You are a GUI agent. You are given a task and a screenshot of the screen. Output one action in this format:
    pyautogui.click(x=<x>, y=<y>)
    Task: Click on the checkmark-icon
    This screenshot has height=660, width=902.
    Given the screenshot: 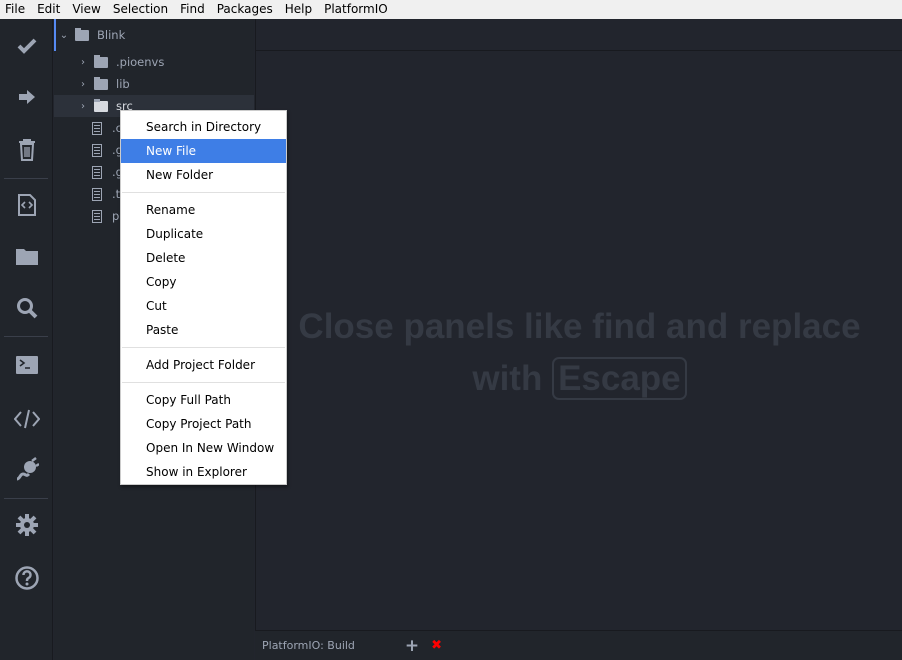 What is the action you would take?
    pyautogui.click(x=26, y=46)
    